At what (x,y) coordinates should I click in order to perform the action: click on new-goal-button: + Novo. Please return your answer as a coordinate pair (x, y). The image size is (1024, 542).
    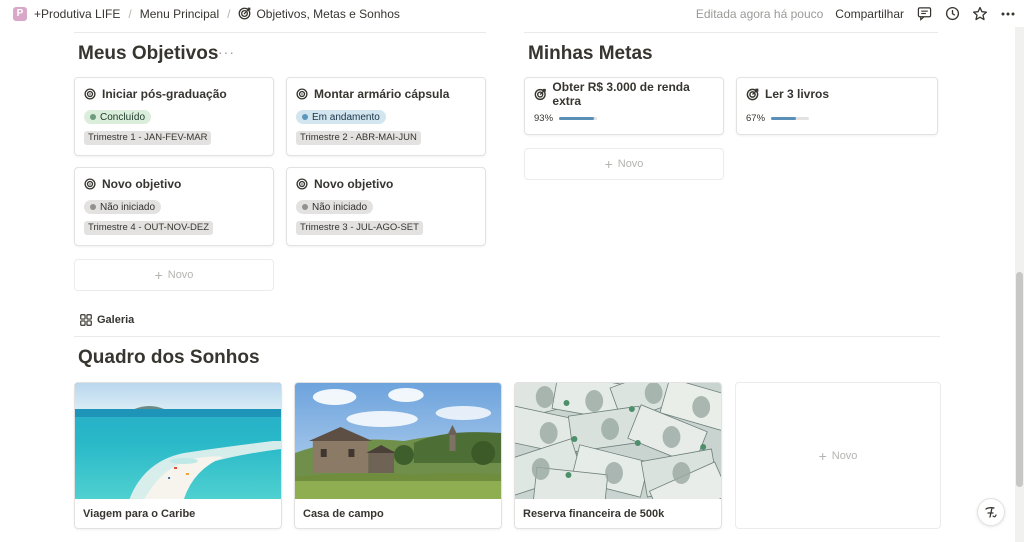
    Looking at the image, I should click on (624, 164).